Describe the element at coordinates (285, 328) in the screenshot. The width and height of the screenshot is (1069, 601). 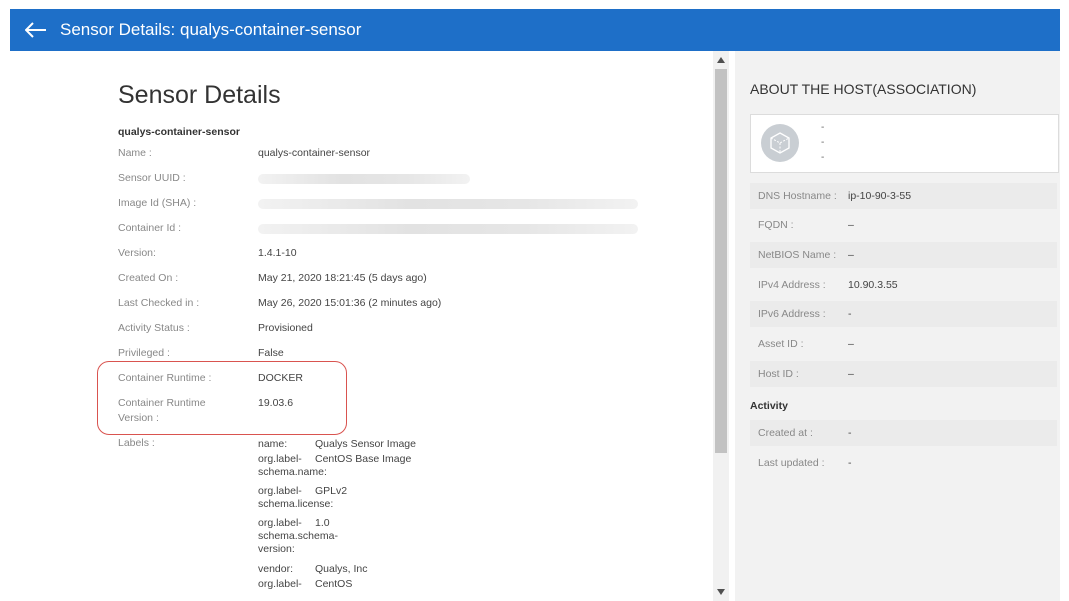
I see `activity-status-value: Provisioned` at that location.